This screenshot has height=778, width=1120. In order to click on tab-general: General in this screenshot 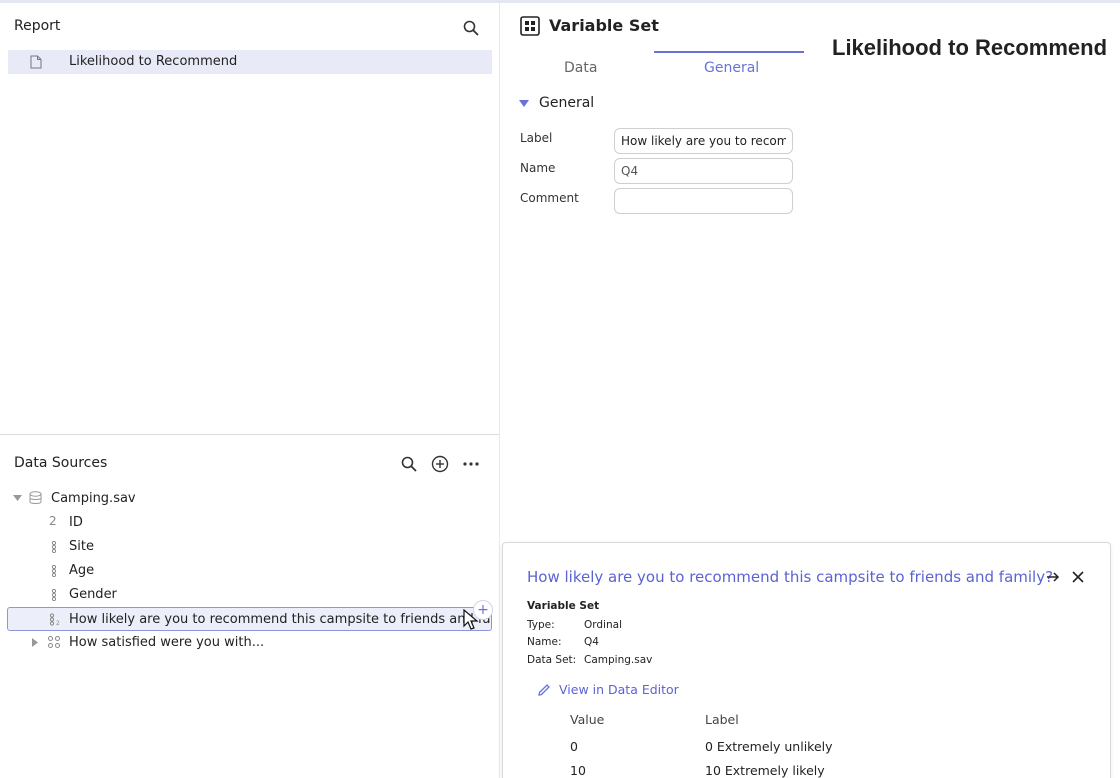, I will do `click(731, 68)`.